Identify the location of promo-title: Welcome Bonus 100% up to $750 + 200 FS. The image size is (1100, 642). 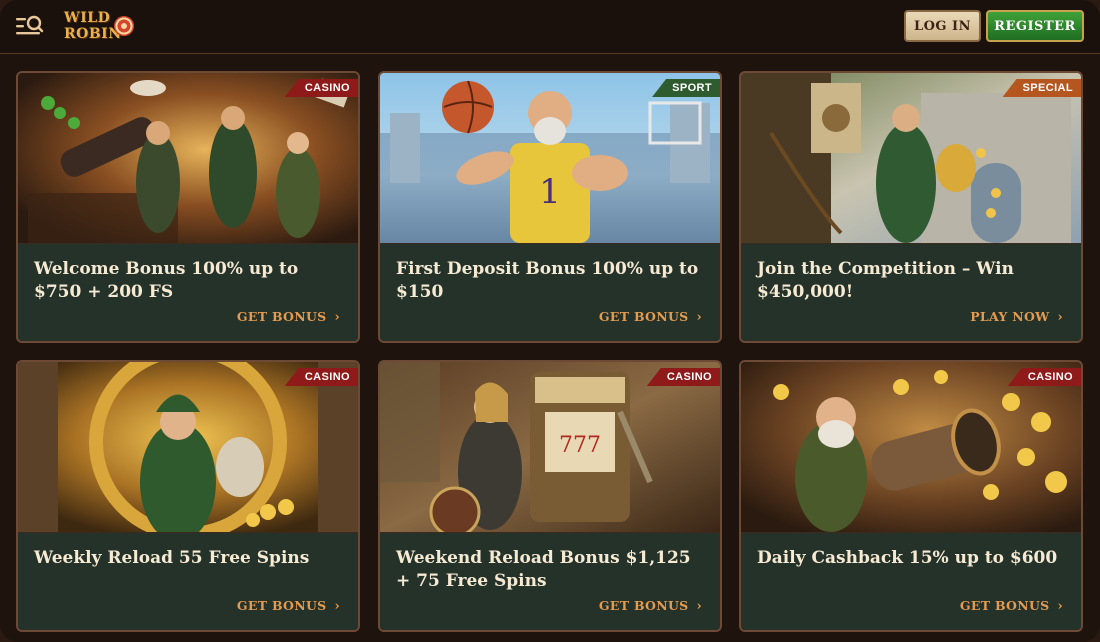
(166, 280).